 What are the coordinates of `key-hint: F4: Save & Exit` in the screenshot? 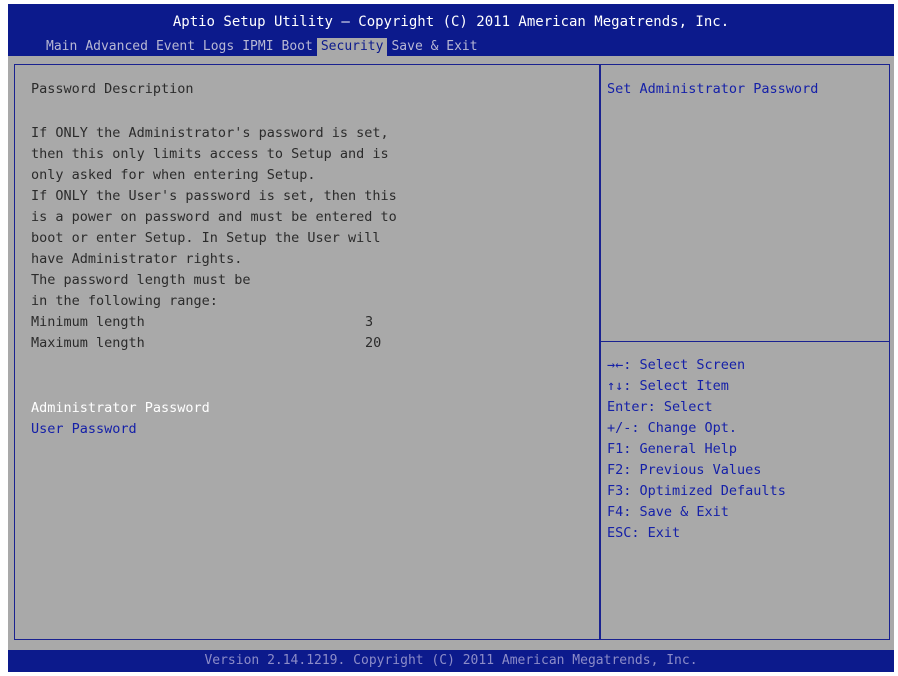 It's located at (668, 512).